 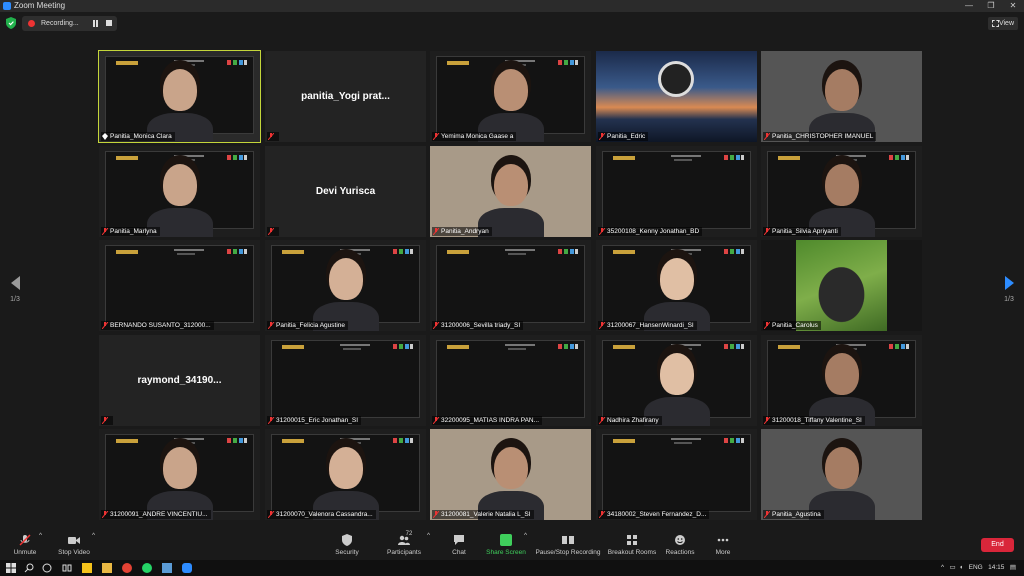 I want to click on pause-stop-icon, so click(x=568, y=540).